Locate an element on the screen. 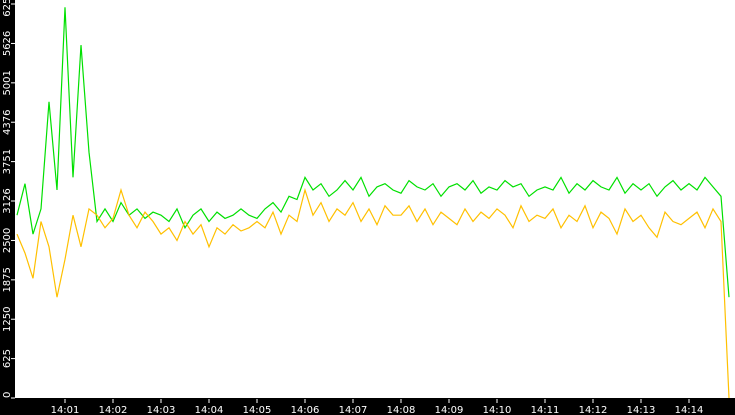 The image size is (735, 415). y-axis: 0 625 1250 1875 2500 3126 3751 4376 5001 5626 6252 is located at coordinates (8, 199).